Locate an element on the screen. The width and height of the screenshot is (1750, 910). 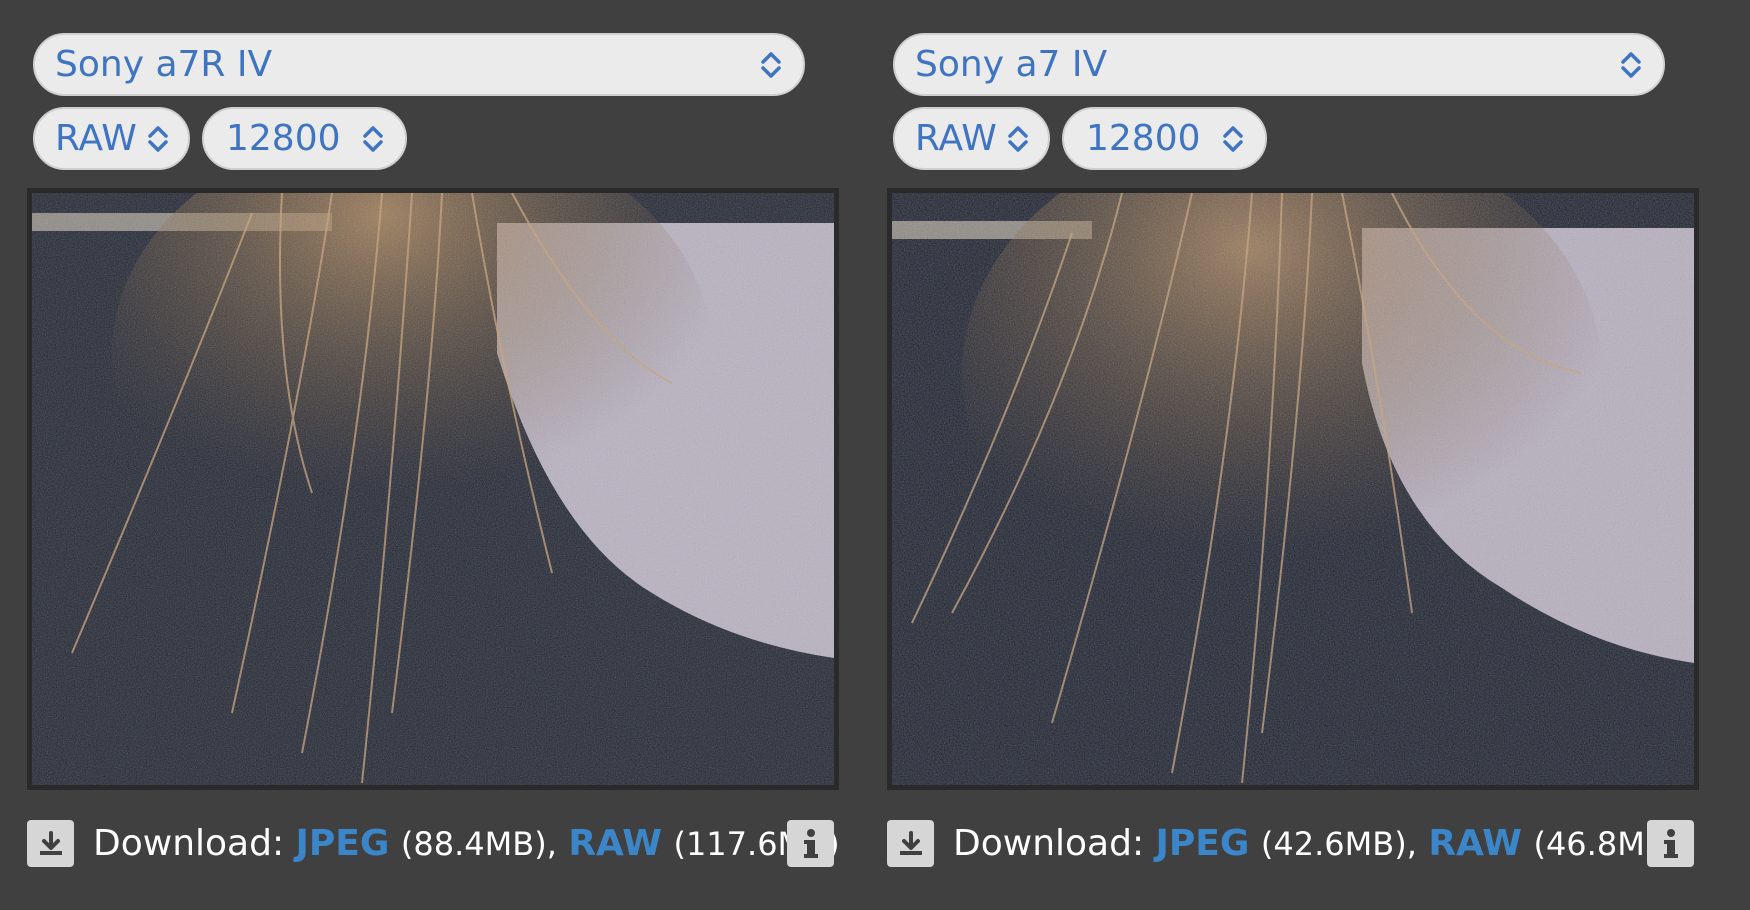
camera-select: Sony a7R IV is located at coordinates (419, 64).